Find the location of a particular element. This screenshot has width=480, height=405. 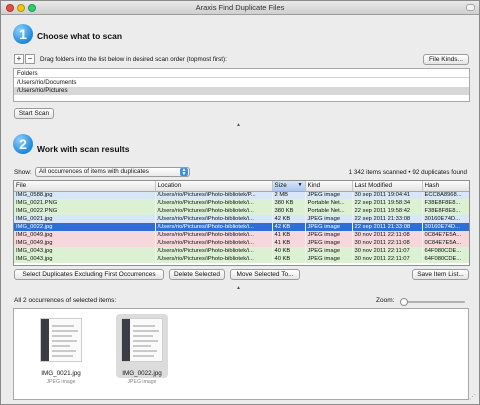

cell-file: IMG_0588.jpg is located at coordinates (85, 195).